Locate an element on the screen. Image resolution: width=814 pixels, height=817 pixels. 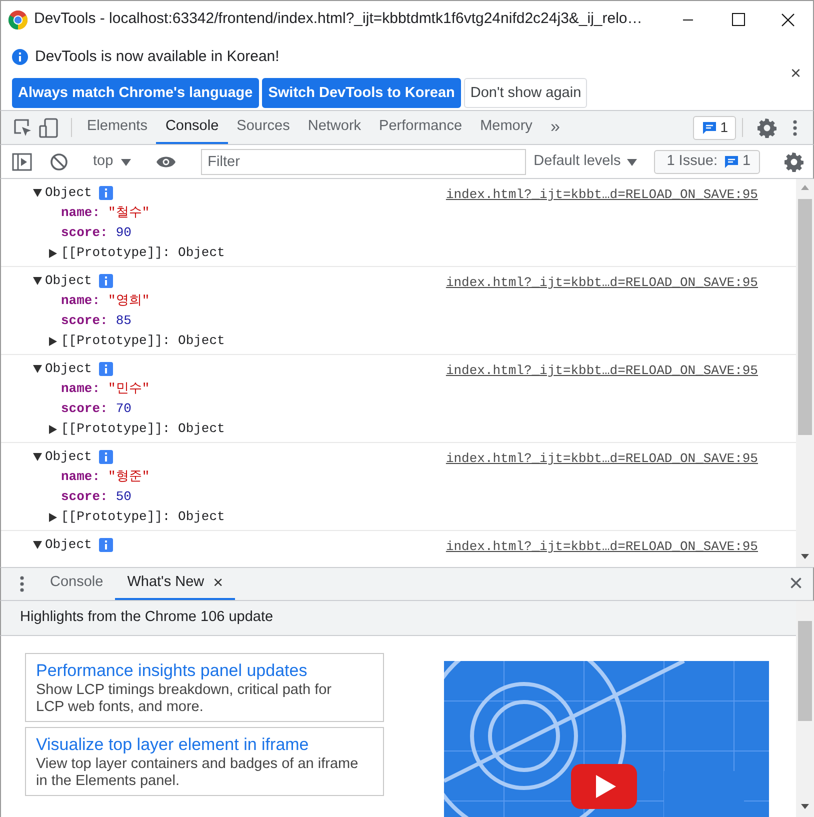
infobar-button: Switch DevTools to Korean is located at coordinates (361, 93).